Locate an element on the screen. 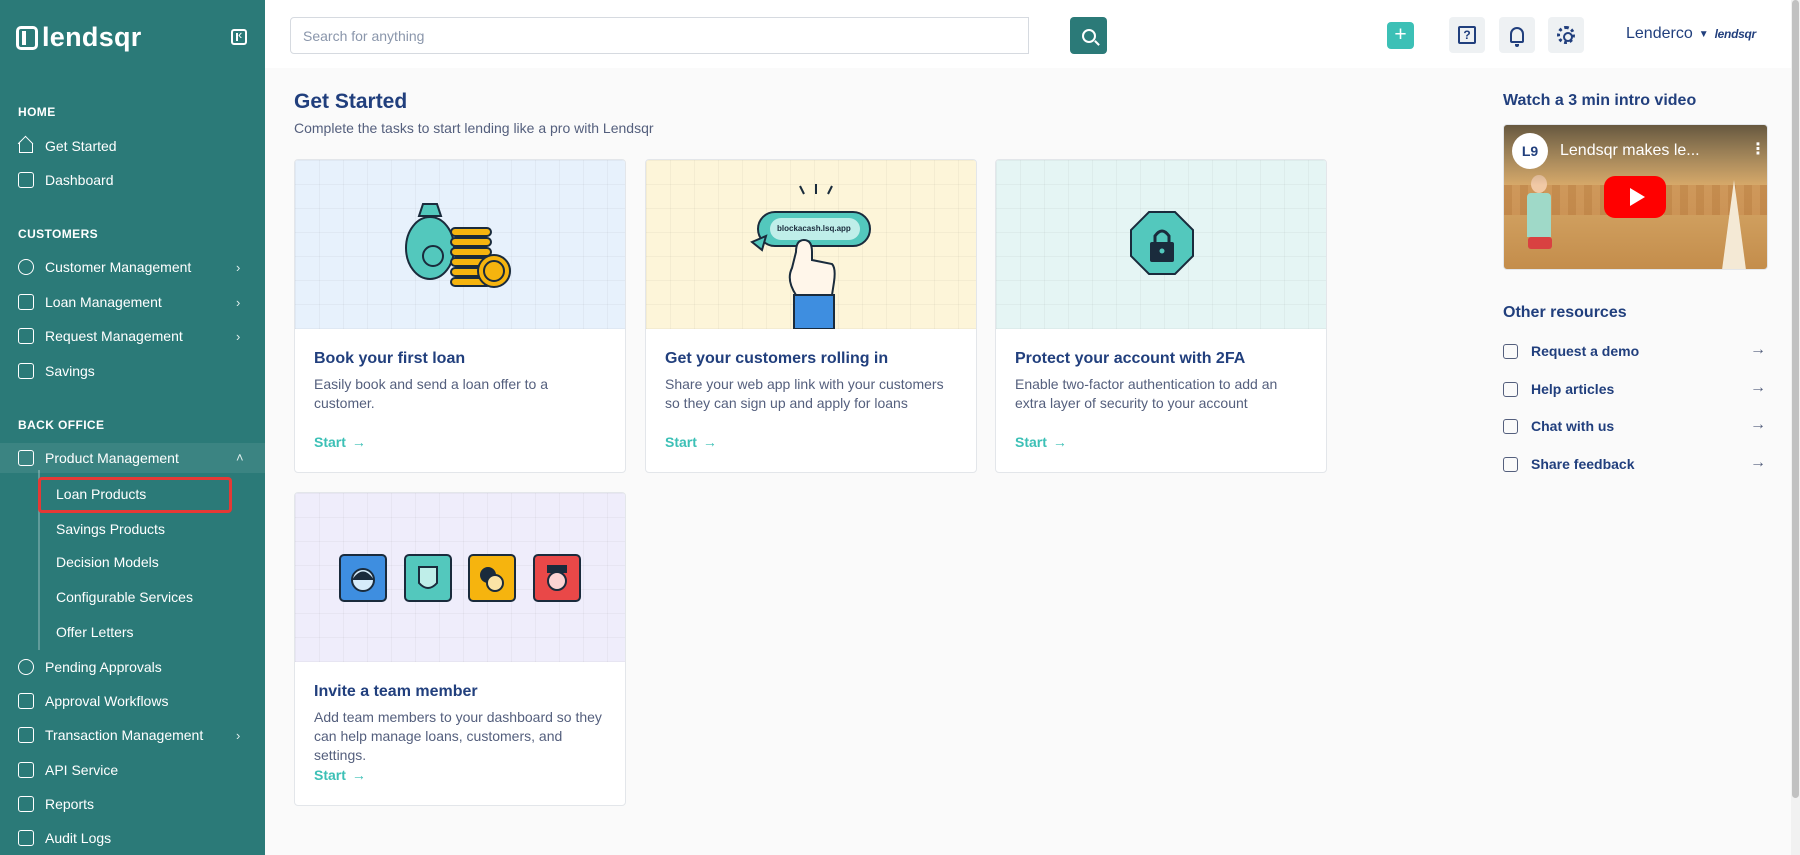  start-link-label: Start is located at coordinates (1031, 442).